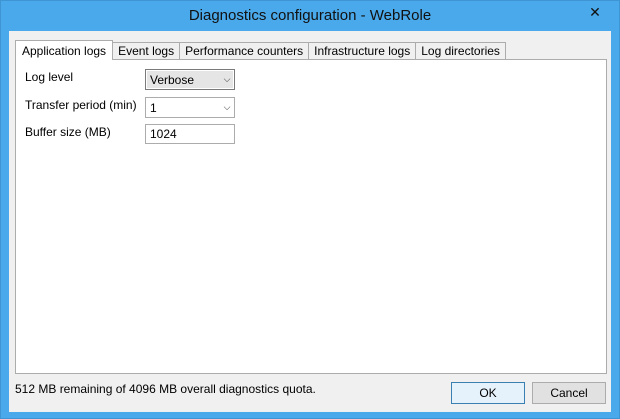 The height and width of the screenshot is (419, 620). Describe the element at coordinates (146, 50) in the screenshot. I see `tab-event-logs: Event logs` at that location.